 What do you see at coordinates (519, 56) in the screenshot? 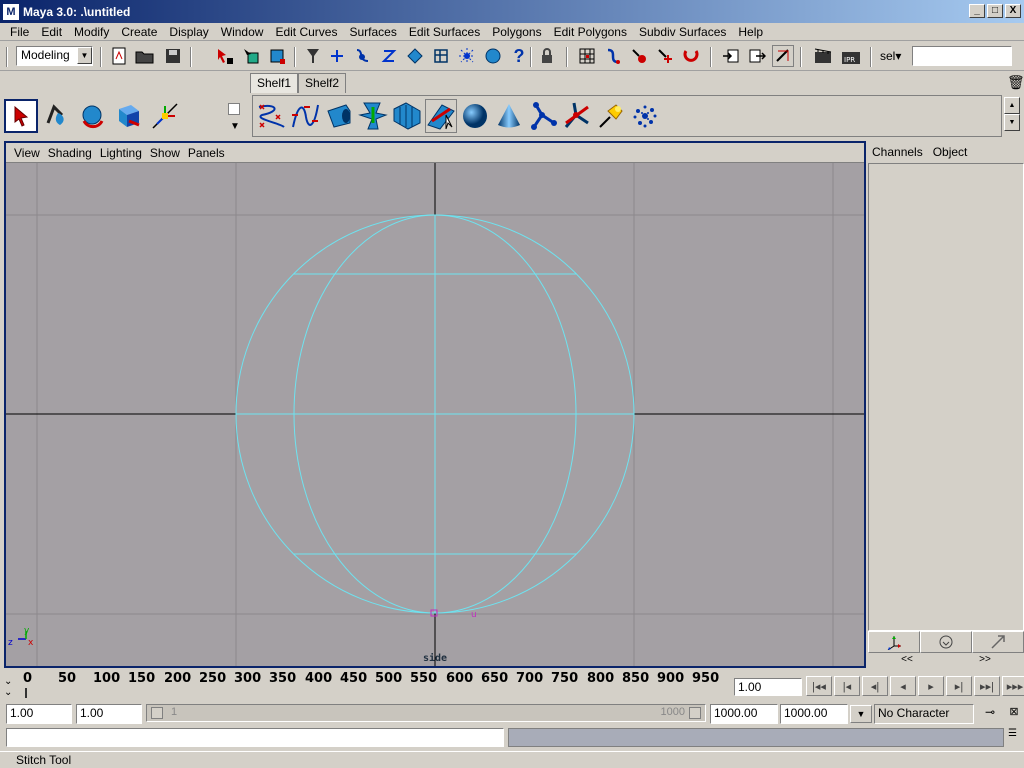
I see `help-icon: ?` at bounding box center [519, 56].